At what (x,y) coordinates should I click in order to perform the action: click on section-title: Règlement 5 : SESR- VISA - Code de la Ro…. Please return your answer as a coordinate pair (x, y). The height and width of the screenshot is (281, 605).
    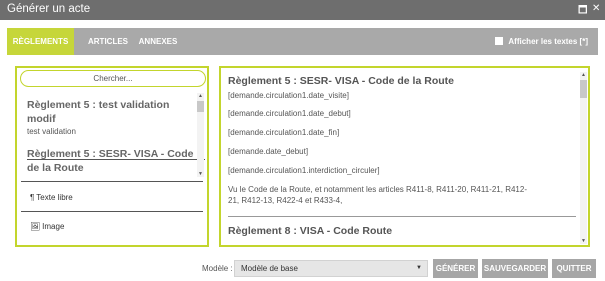
    Looking at the image, I should click on (341, 81).